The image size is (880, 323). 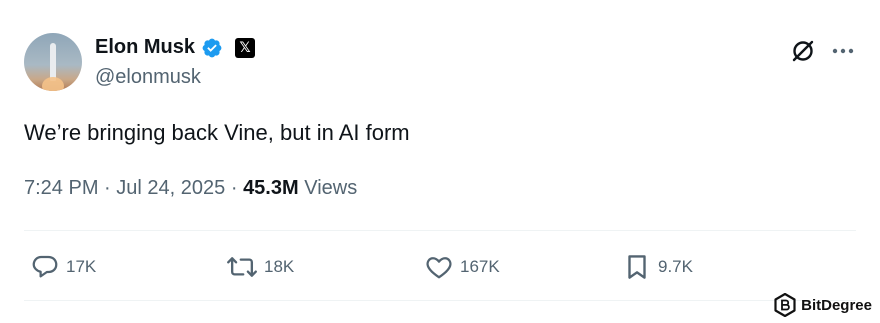 I want to click on tweet-date: Jul 24, 2025, so click(x=170, y=188).